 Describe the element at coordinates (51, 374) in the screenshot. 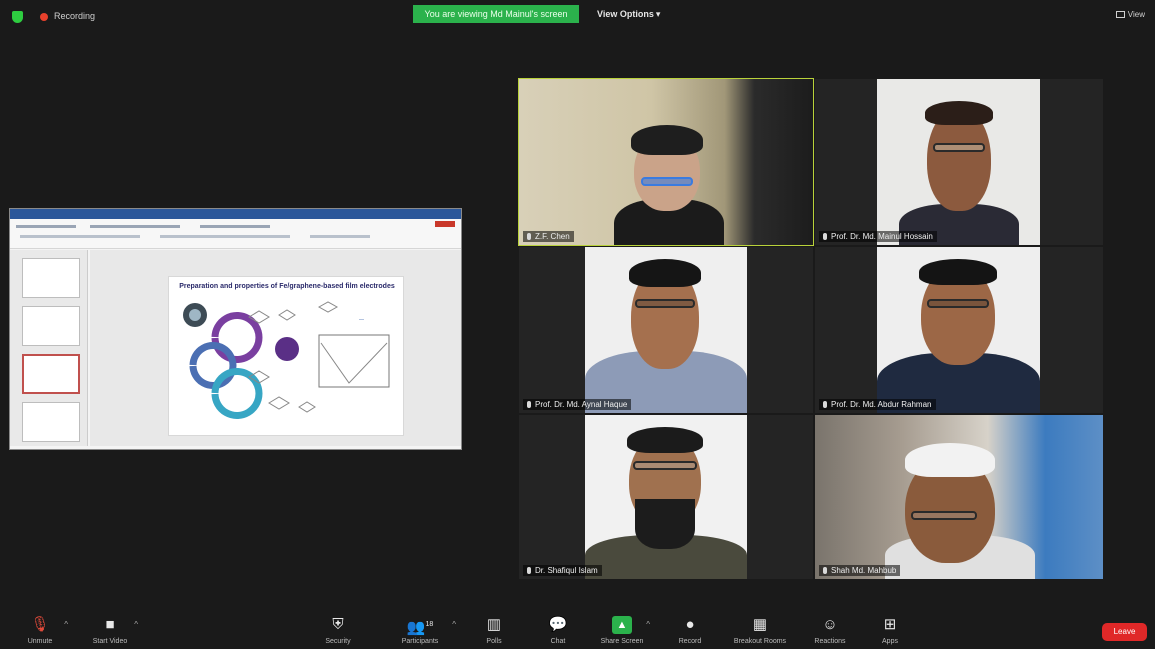

I see `slide-thumbnail-active` at that location.